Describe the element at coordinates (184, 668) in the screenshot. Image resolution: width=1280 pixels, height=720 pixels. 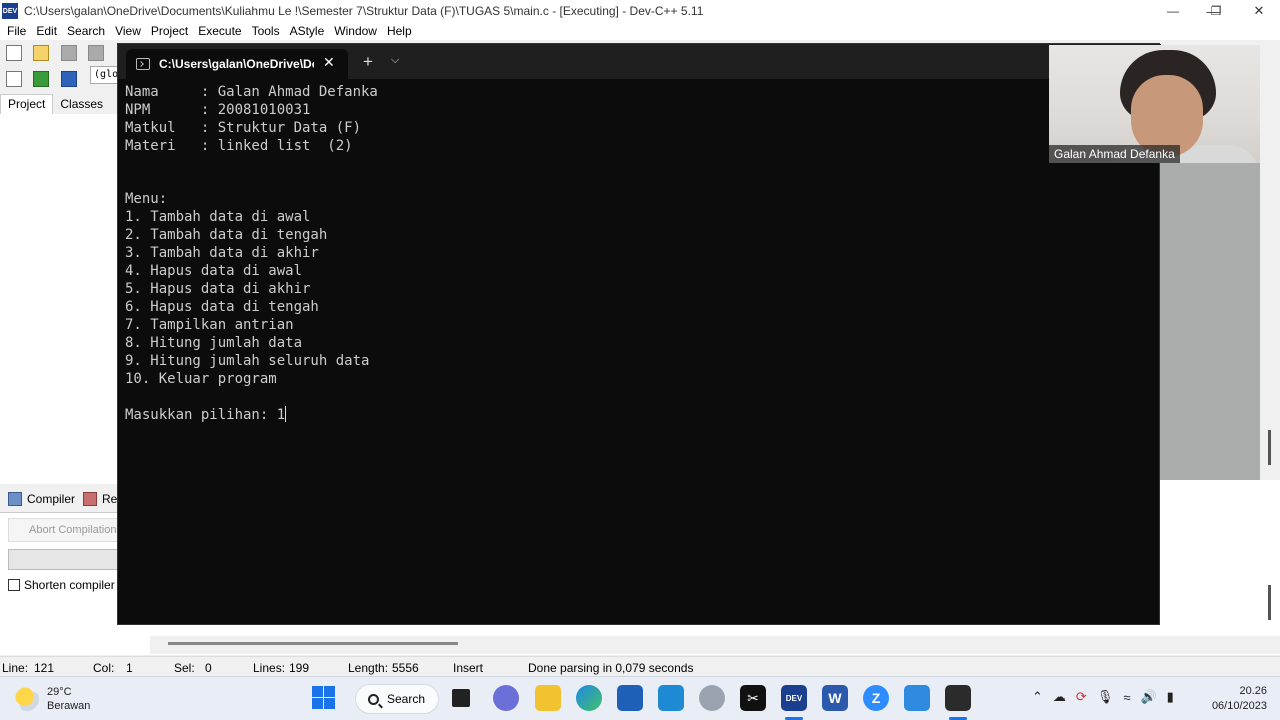
I see `status-sel-label: Sel:` at that location.